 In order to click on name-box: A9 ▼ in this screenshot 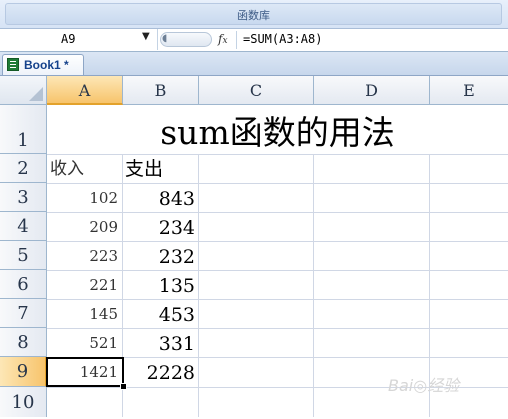, I will do `click(79, 39)`.